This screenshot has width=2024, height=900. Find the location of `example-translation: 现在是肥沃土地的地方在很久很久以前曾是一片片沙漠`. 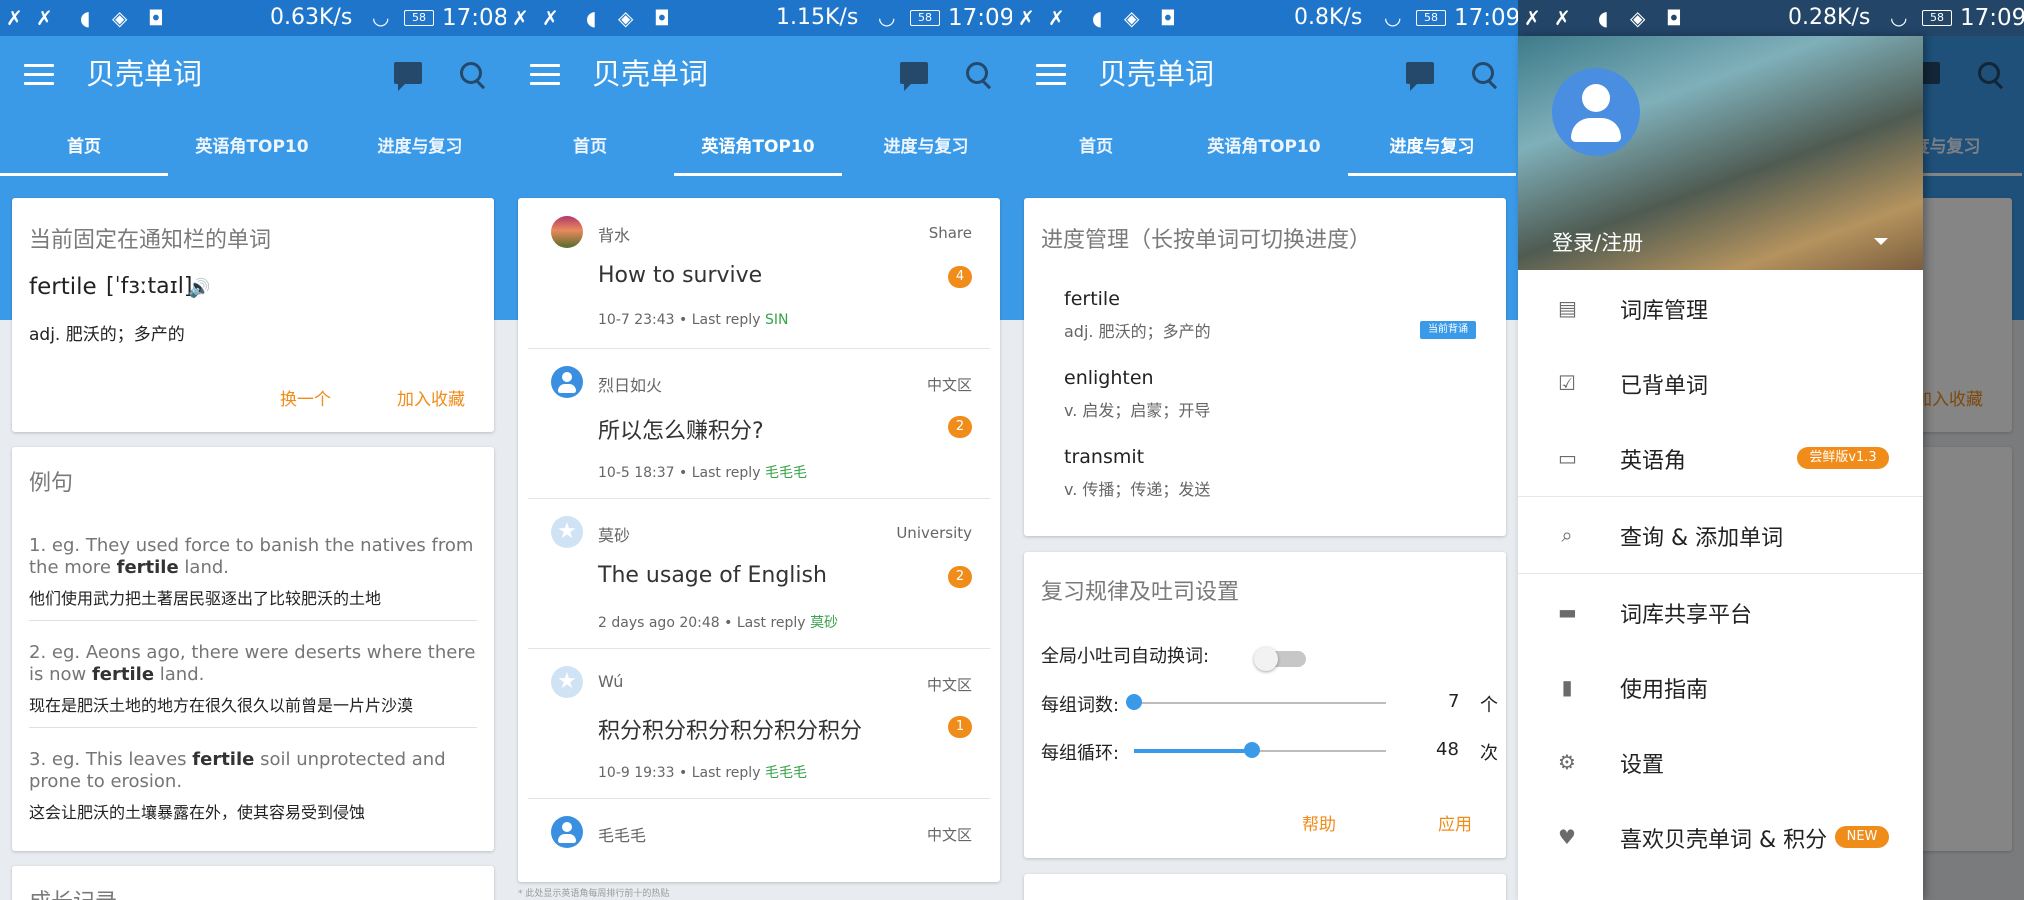

example-translation: 现在是肥沃土地的地方在很久很久以前曾是一片片沙漠 is located at coordinates (221, 705).